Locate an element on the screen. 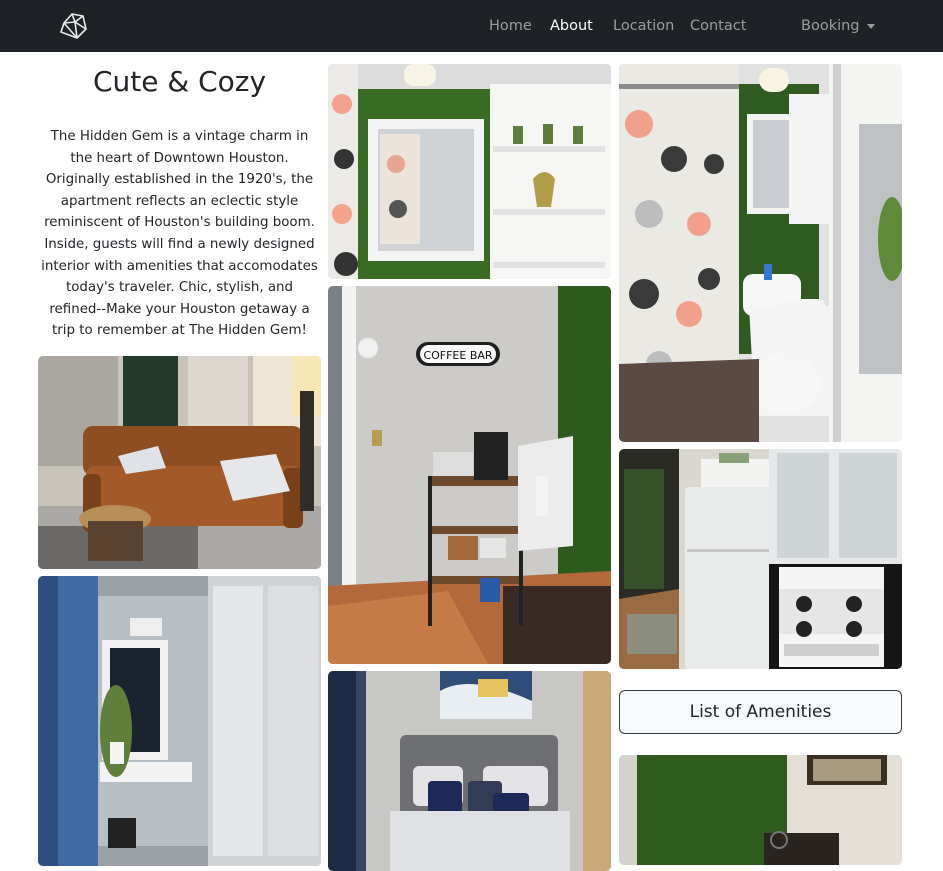  photo-vanity-closet is located at coordinates (179, 721).